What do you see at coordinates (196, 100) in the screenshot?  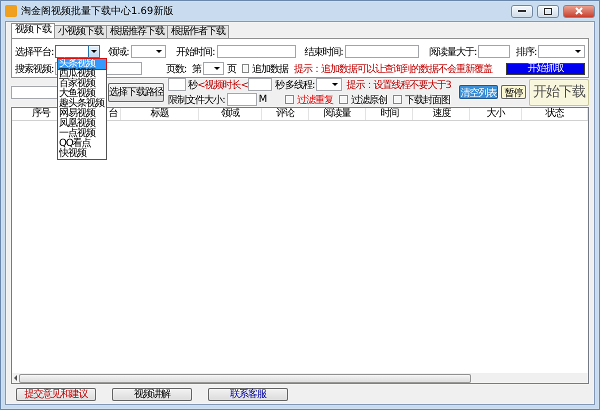 I see `field-label: 限制文件大小:` at bounding box center [196, 100].